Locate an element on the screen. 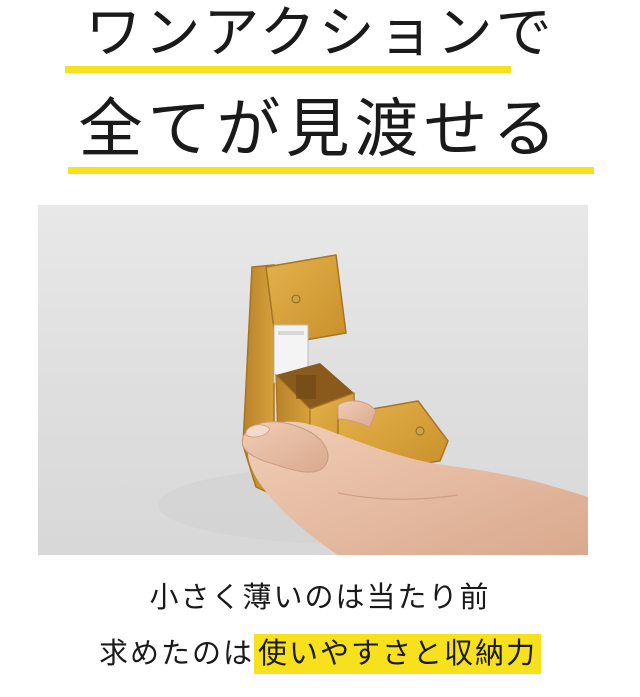  headline-line-2: 全てが見渡せる is located at coordinates (320, 130).